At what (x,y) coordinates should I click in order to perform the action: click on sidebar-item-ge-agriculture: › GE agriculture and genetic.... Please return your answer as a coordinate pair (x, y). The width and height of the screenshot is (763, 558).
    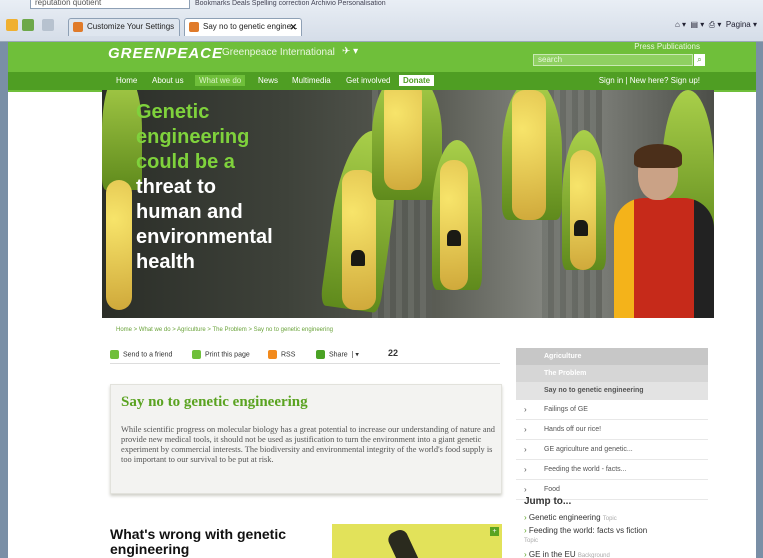
    Looking at the image, I should click on (612, 450).